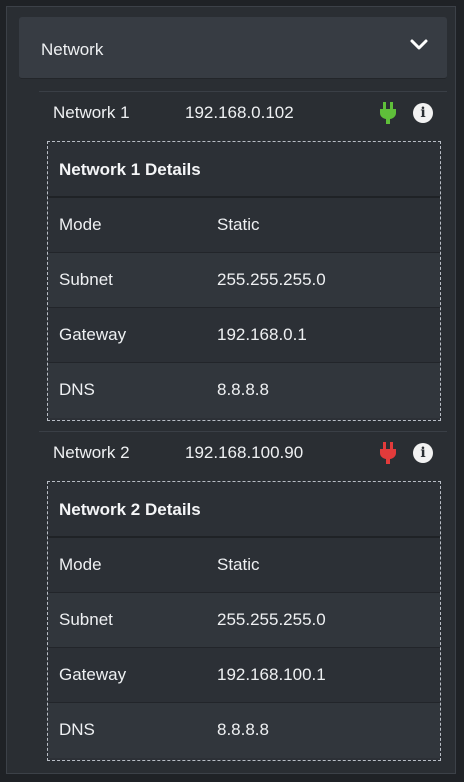 This screenshot has width=464, height=782. I want to click on network-ip: 192.168.0.102, so click(239, 112).